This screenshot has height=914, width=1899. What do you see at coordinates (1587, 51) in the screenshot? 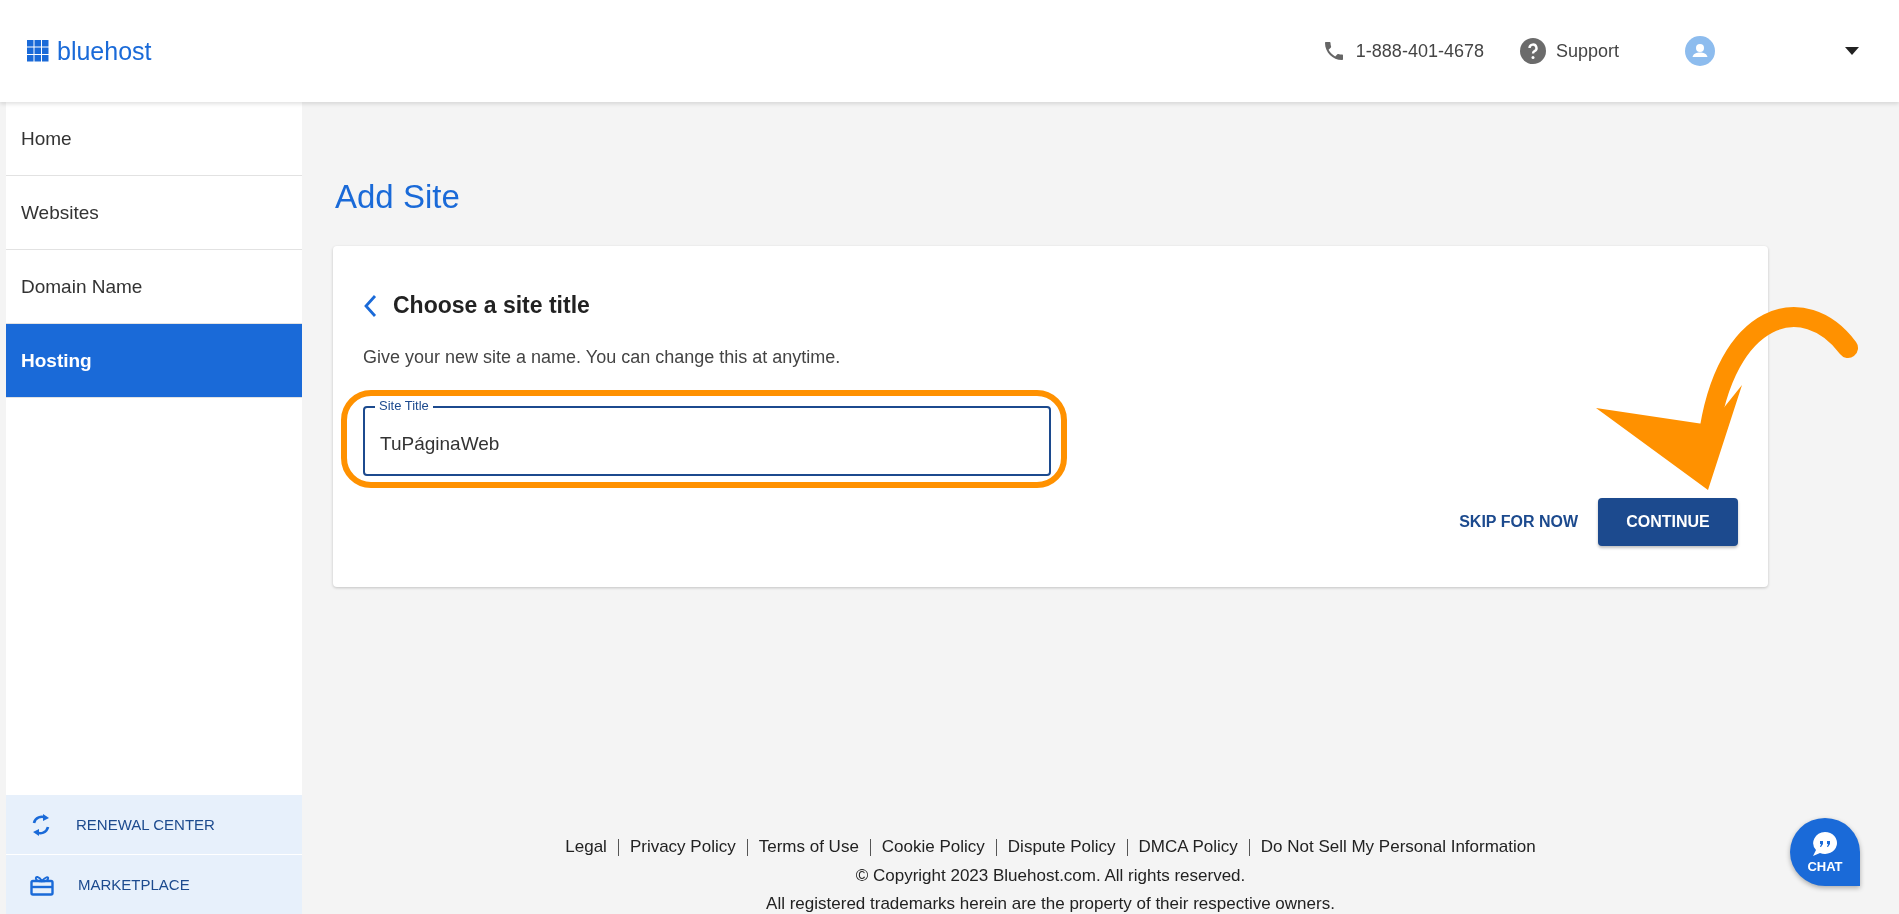
I see `support-link: Support` at bounding box center [1587, 51].